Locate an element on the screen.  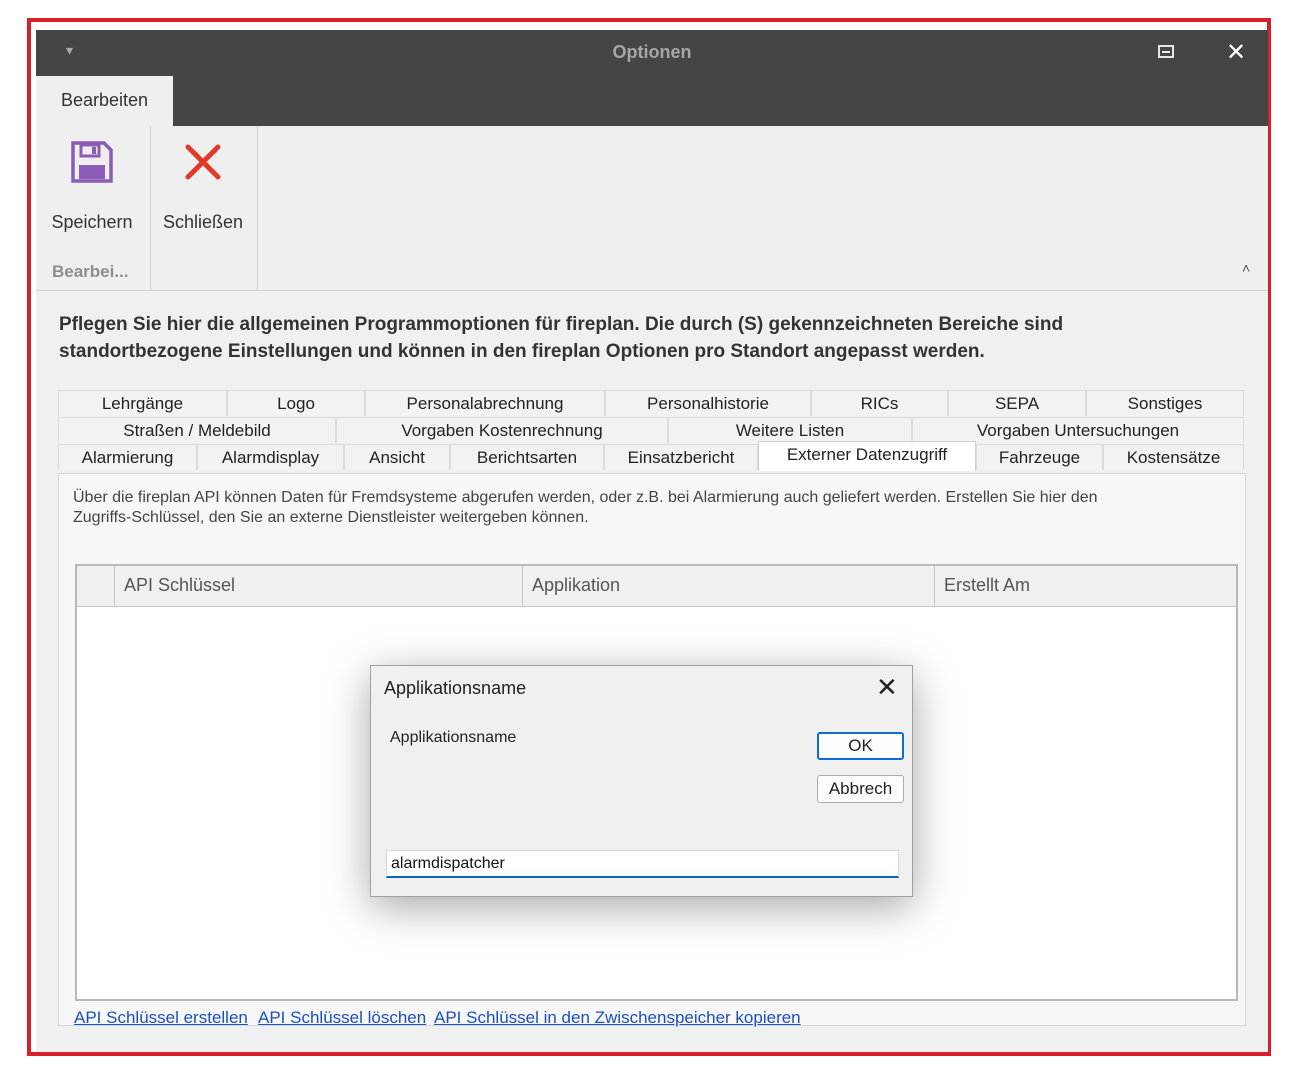
dialog-prompt: Applikationsname is located at coordinates (453, 737).